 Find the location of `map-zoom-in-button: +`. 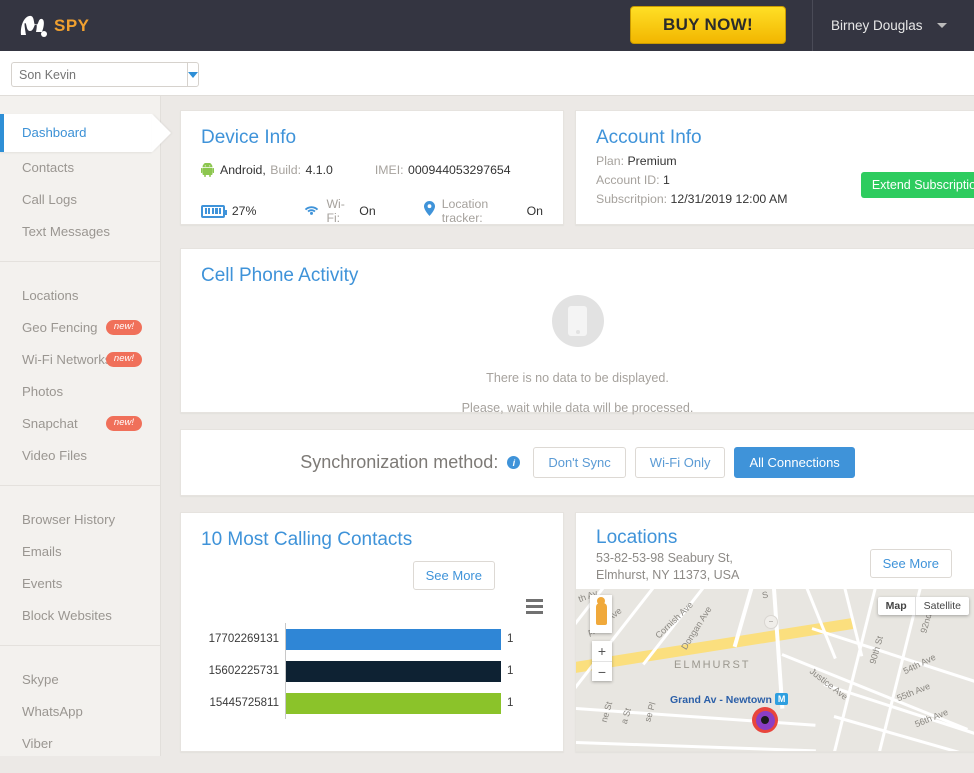

map-zoom-in-button: + is located at coordinates (602, 651).